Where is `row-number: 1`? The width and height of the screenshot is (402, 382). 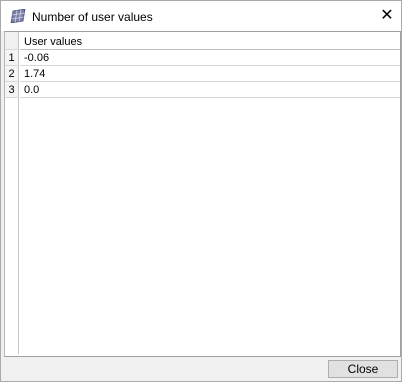
row-number: 1 is located at coordinates (12, 58).